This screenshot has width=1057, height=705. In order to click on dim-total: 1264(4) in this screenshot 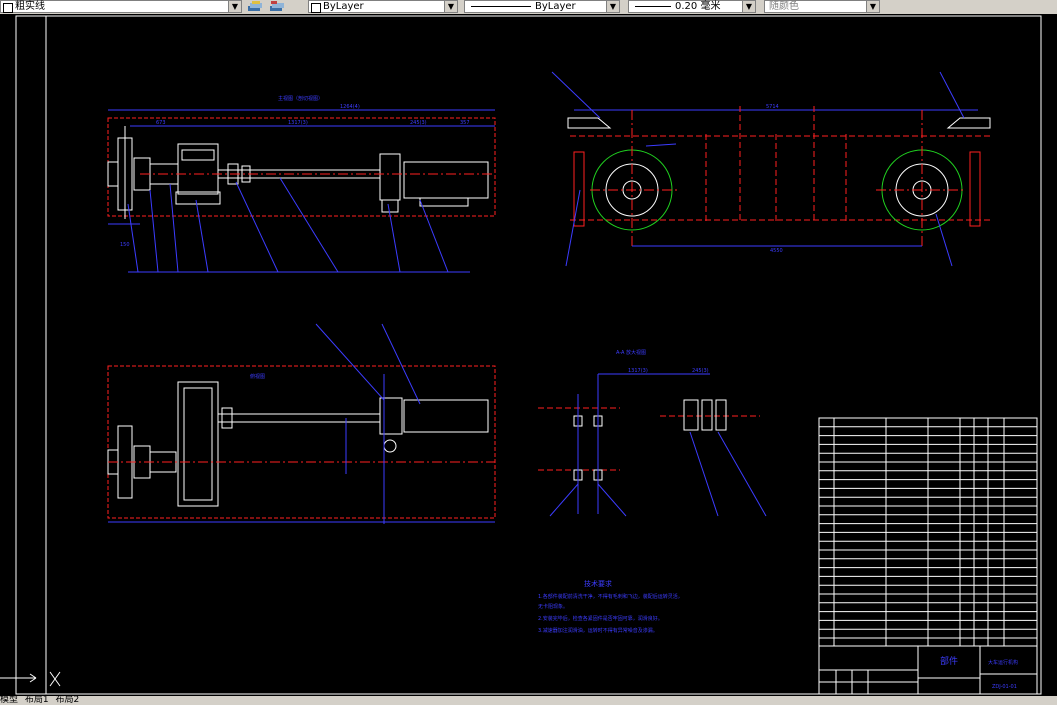, I will do `click(350, 107)`.